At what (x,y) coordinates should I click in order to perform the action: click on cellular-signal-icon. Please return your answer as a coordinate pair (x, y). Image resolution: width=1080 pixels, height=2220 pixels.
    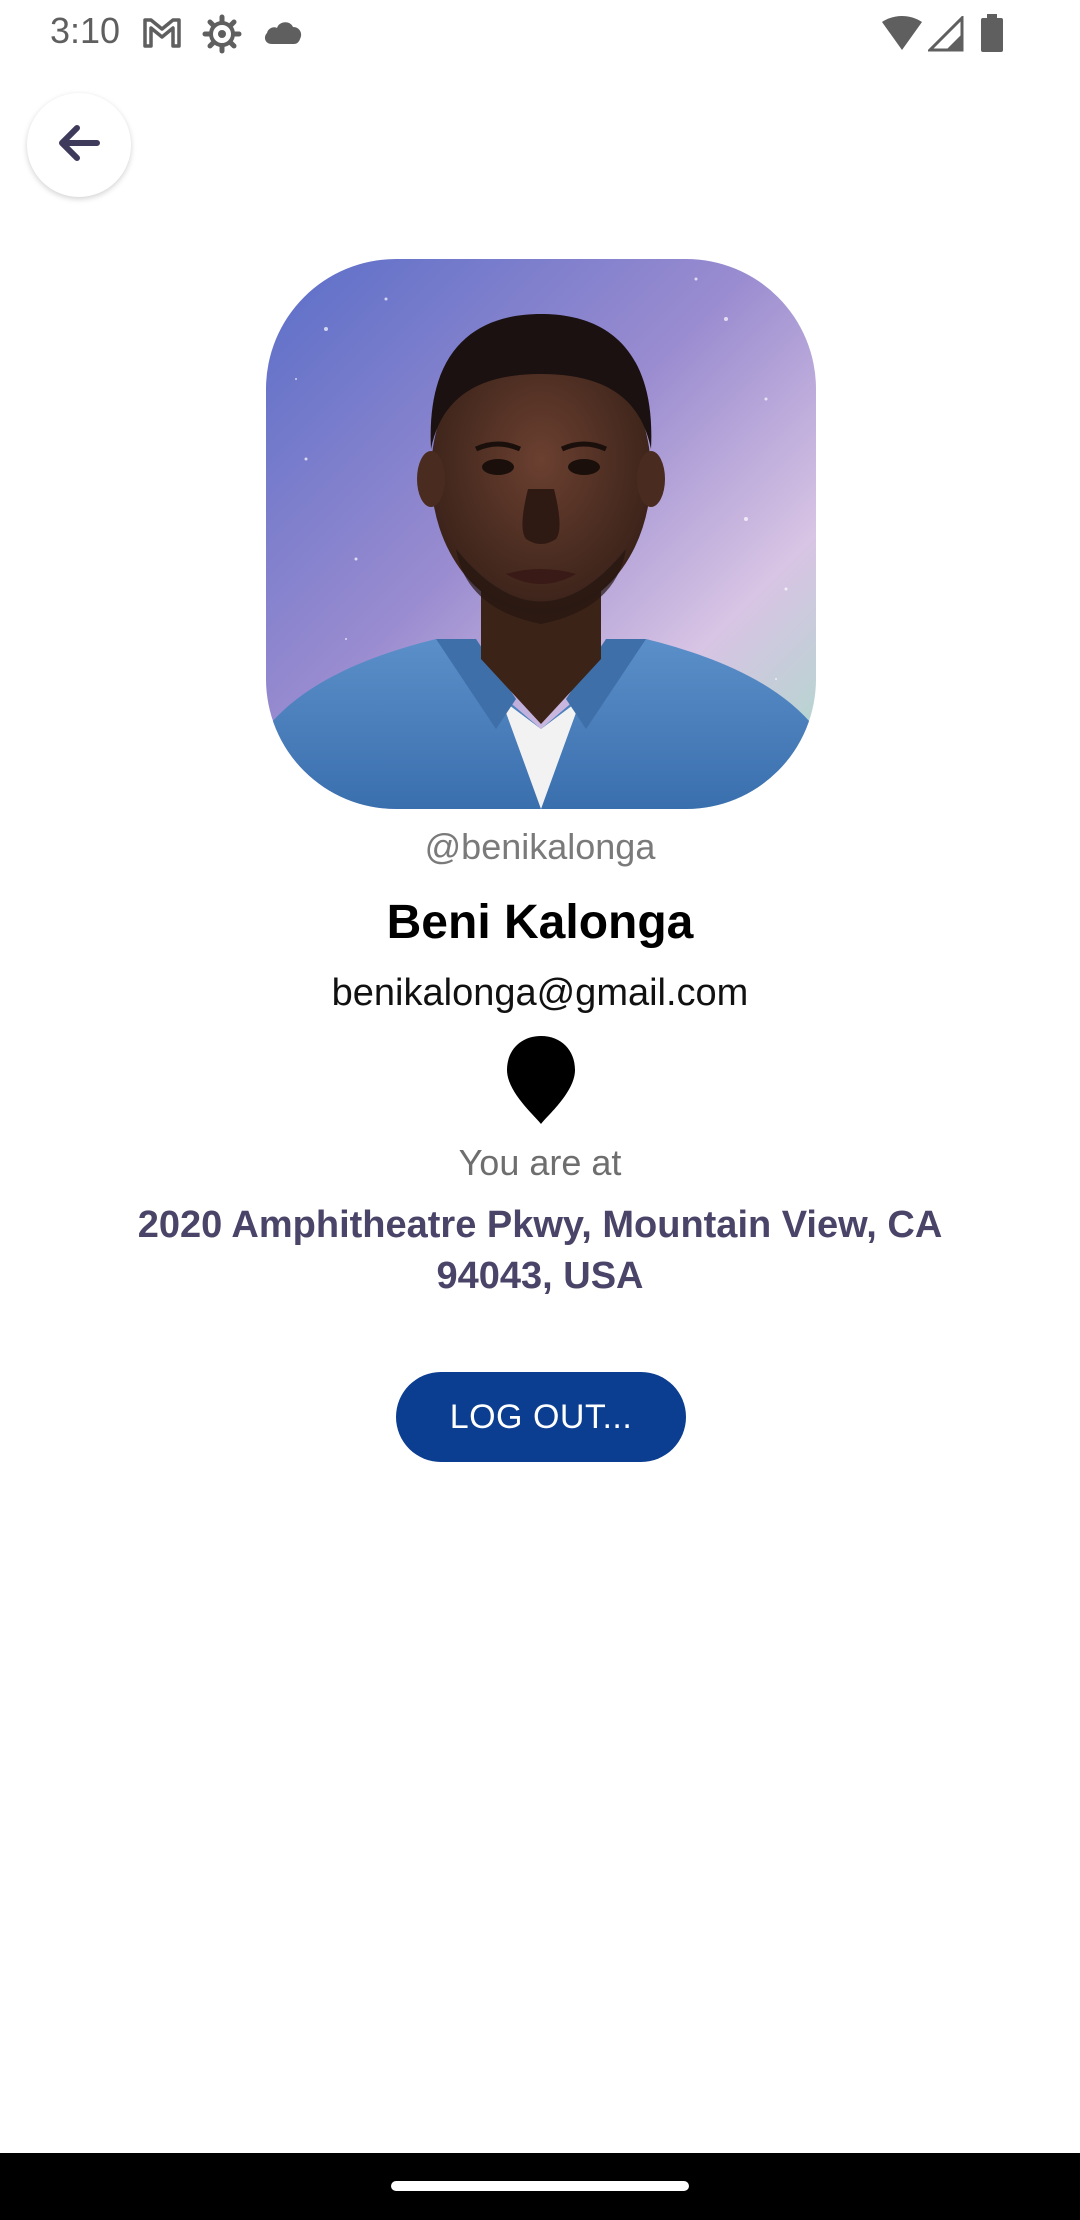
    Looking at the image, I should click on (945, 35).